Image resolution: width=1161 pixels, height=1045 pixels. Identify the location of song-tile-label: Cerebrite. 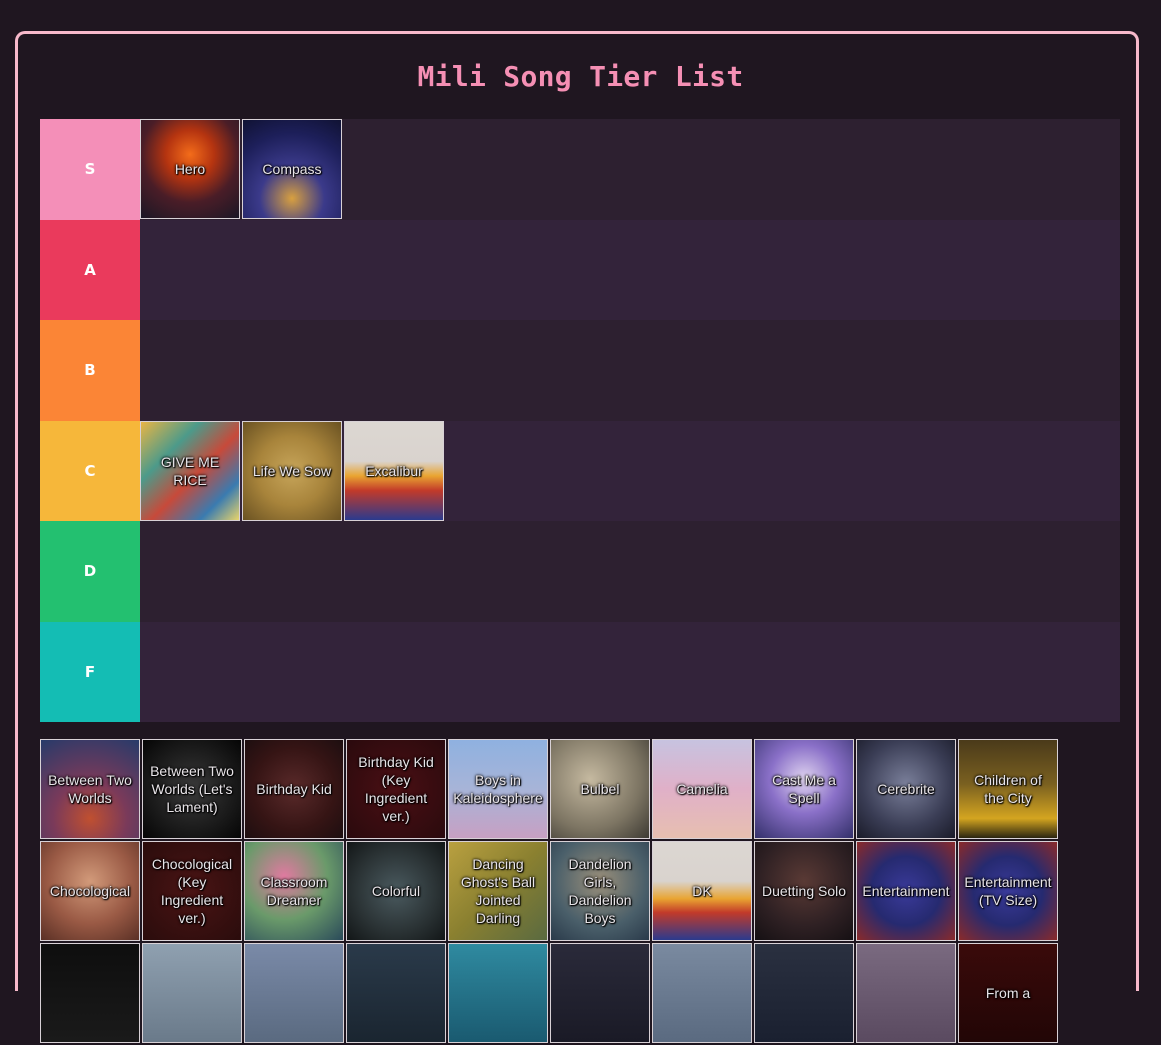
(906, 789).